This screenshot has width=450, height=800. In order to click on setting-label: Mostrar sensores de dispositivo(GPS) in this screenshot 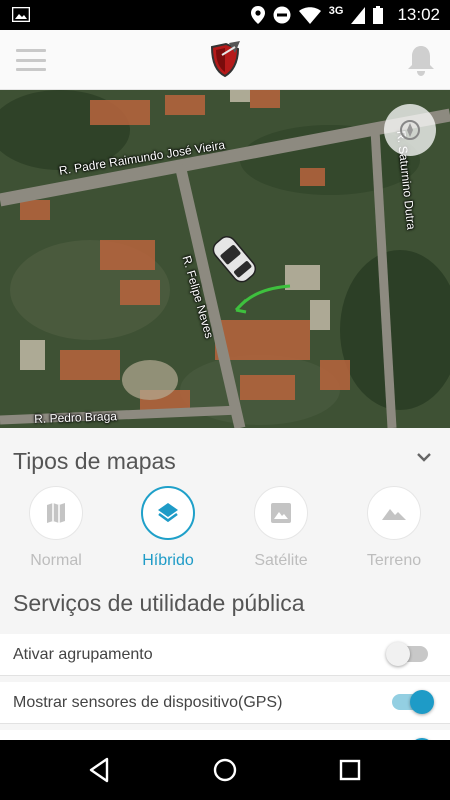, I will do `click(148, 702)`.